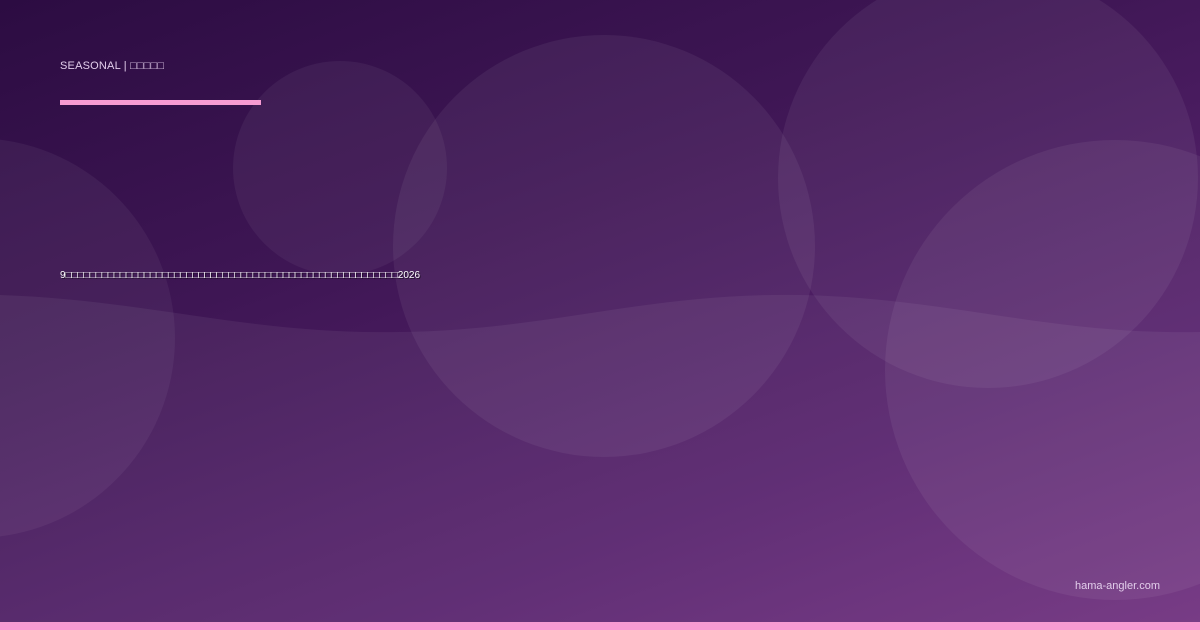 The image size is (1200, 630). Describe the element at coordinates (160, 102) in the screenshot. I see `accent-divider` at that location.